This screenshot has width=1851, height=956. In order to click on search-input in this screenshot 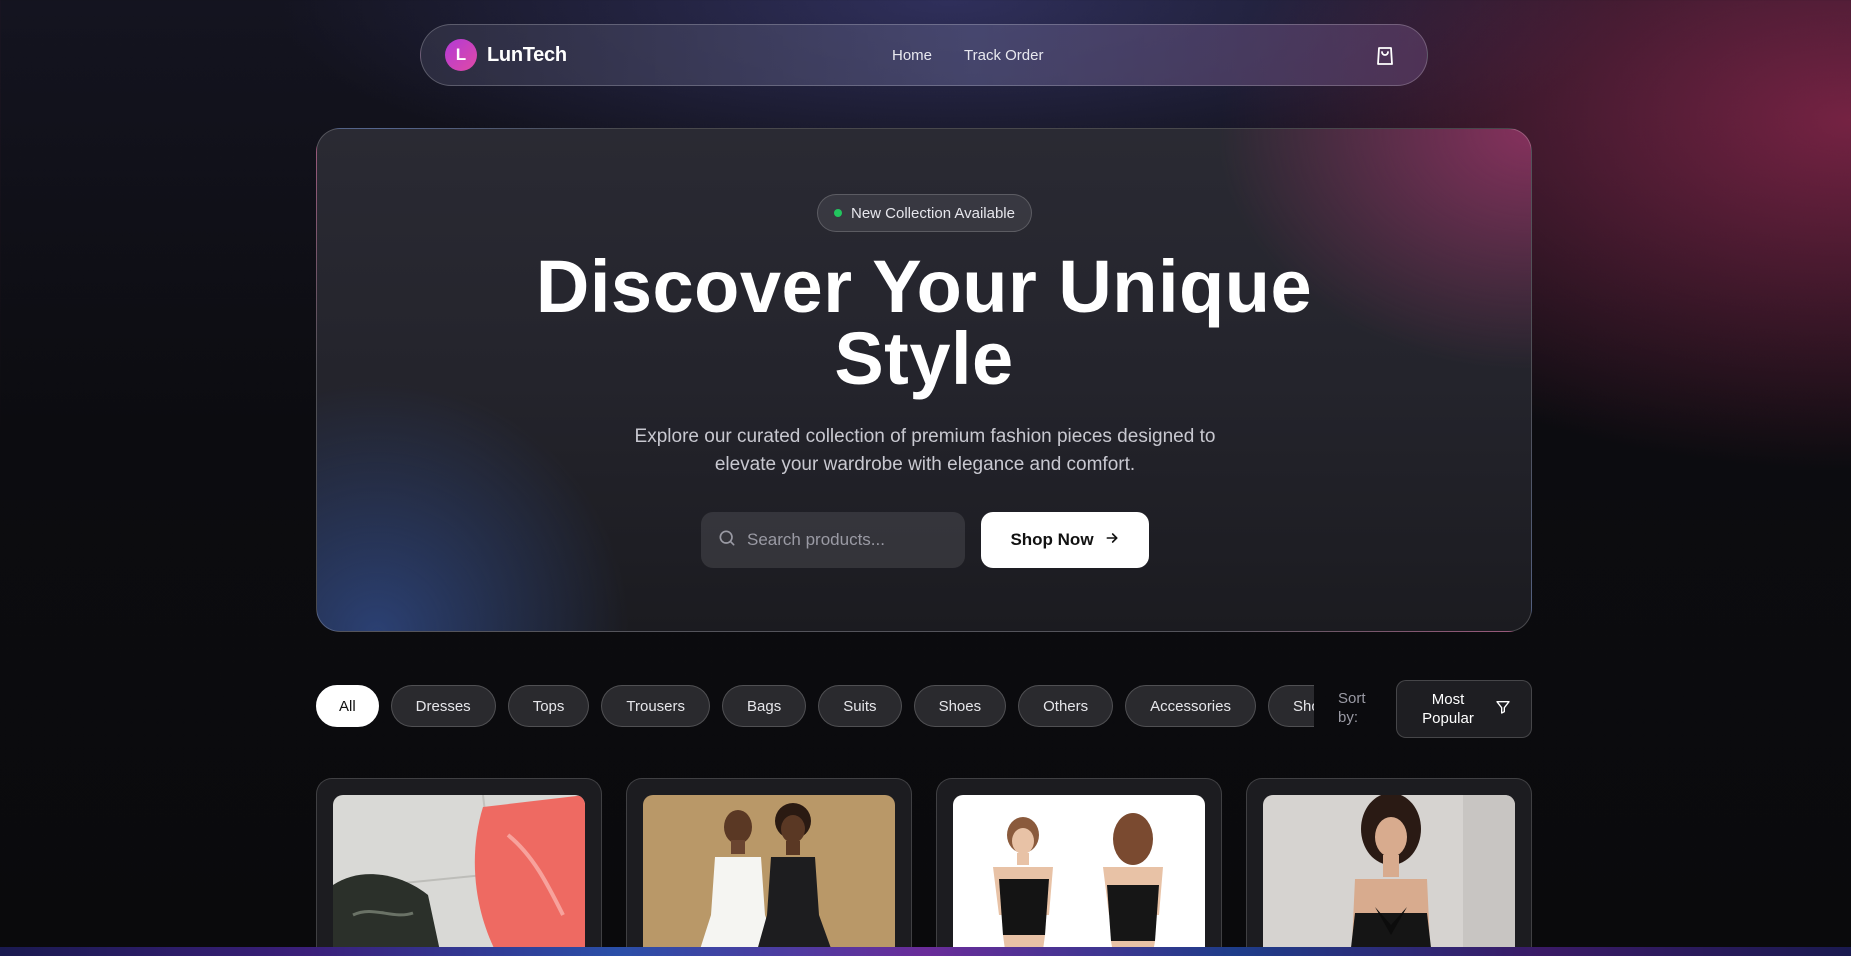, I will do `click(847, 540)`.